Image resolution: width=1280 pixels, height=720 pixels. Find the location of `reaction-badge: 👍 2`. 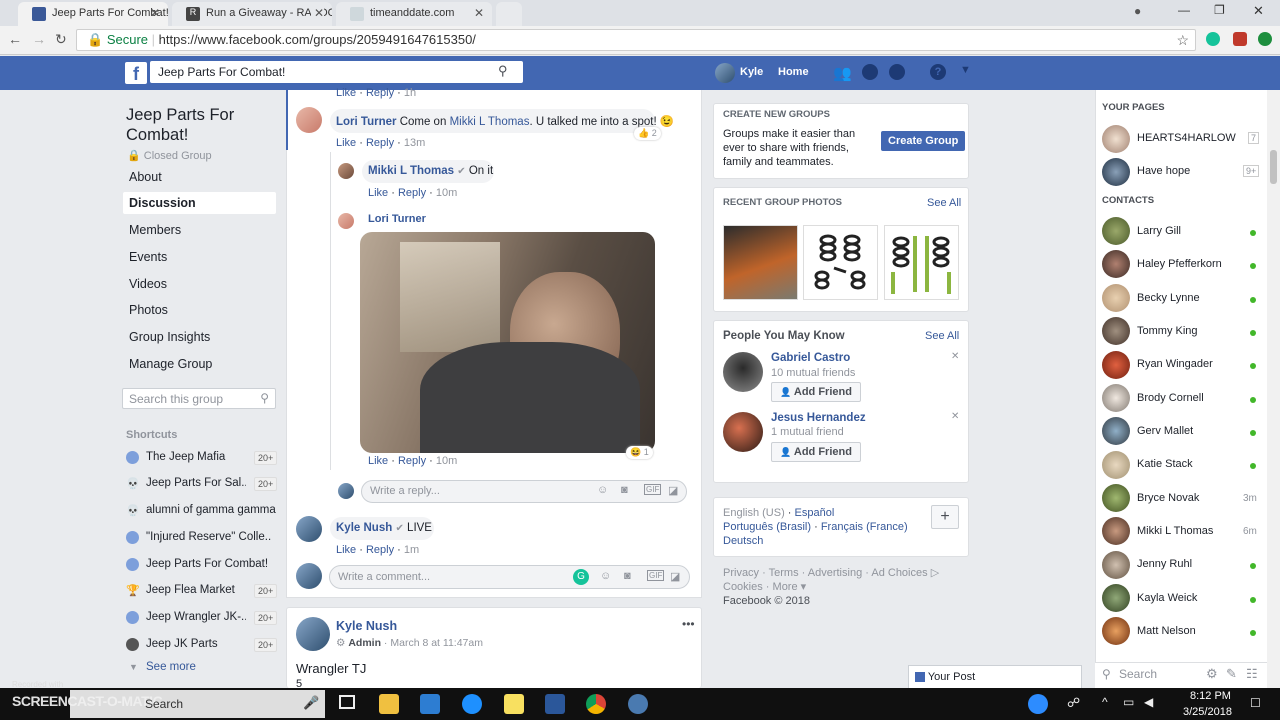

reaction-badge: 👍 2 is located at coordinates (647, 133).